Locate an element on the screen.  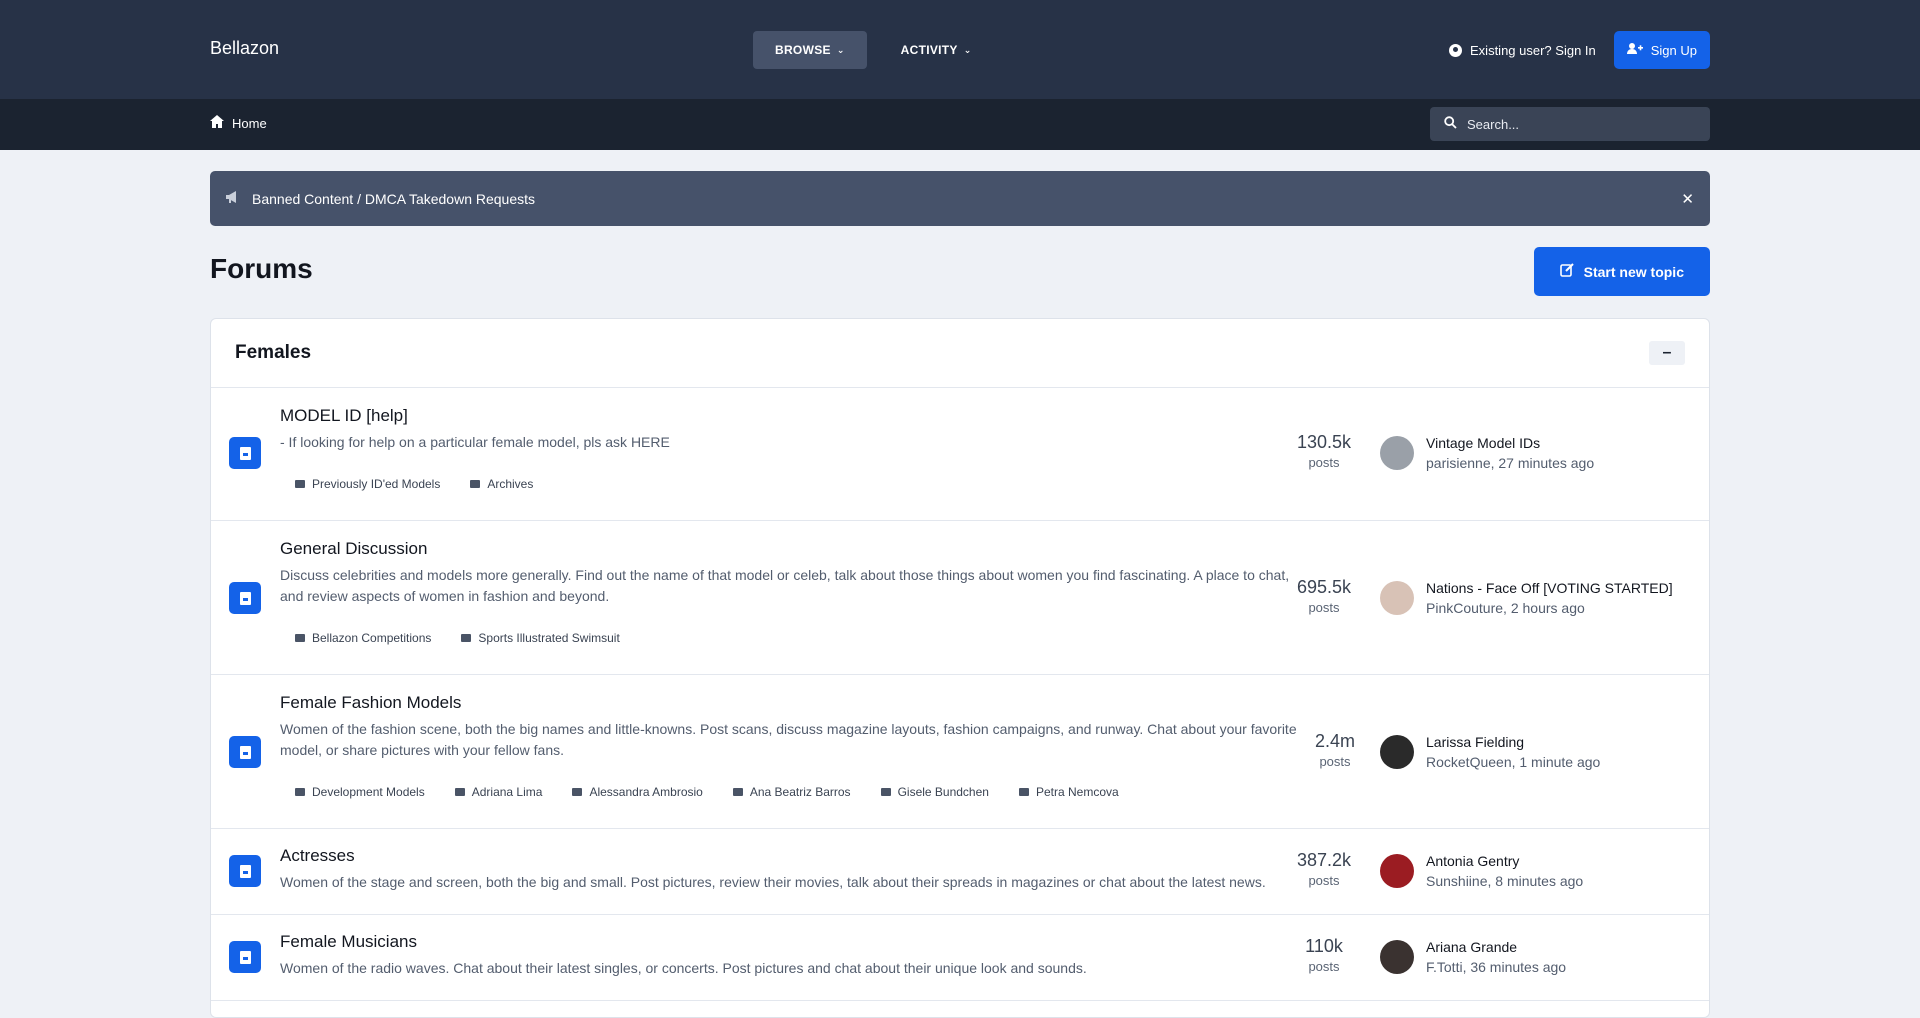
search-box is located at coordinates (1570, 124).